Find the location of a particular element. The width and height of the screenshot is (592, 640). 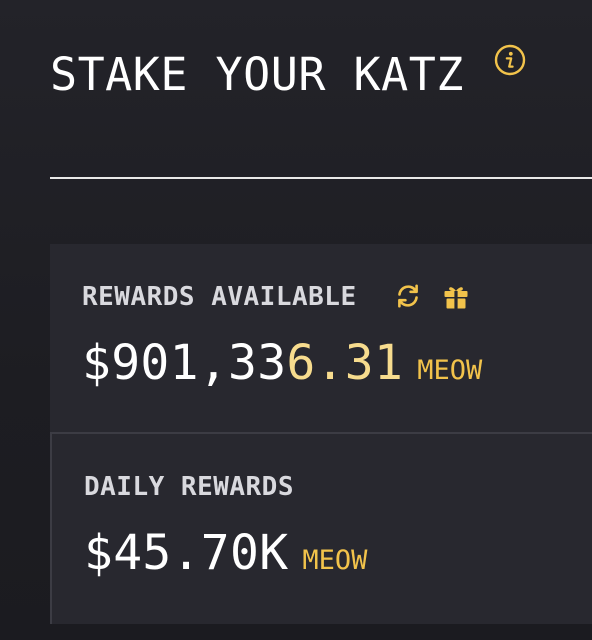

daily-rewards-amount: $45.70K is located at coordinates (186, 553).